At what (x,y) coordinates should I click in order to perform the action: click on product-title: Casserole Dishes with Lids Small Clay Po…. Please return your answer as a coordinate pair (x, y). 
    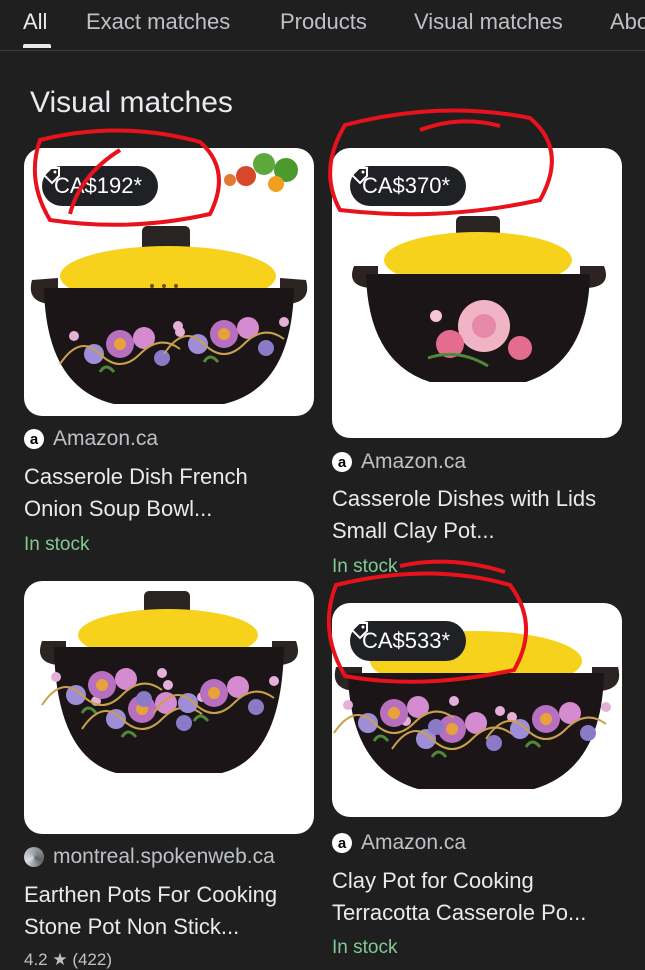
    Looking at the image, I should click on (474, 515).